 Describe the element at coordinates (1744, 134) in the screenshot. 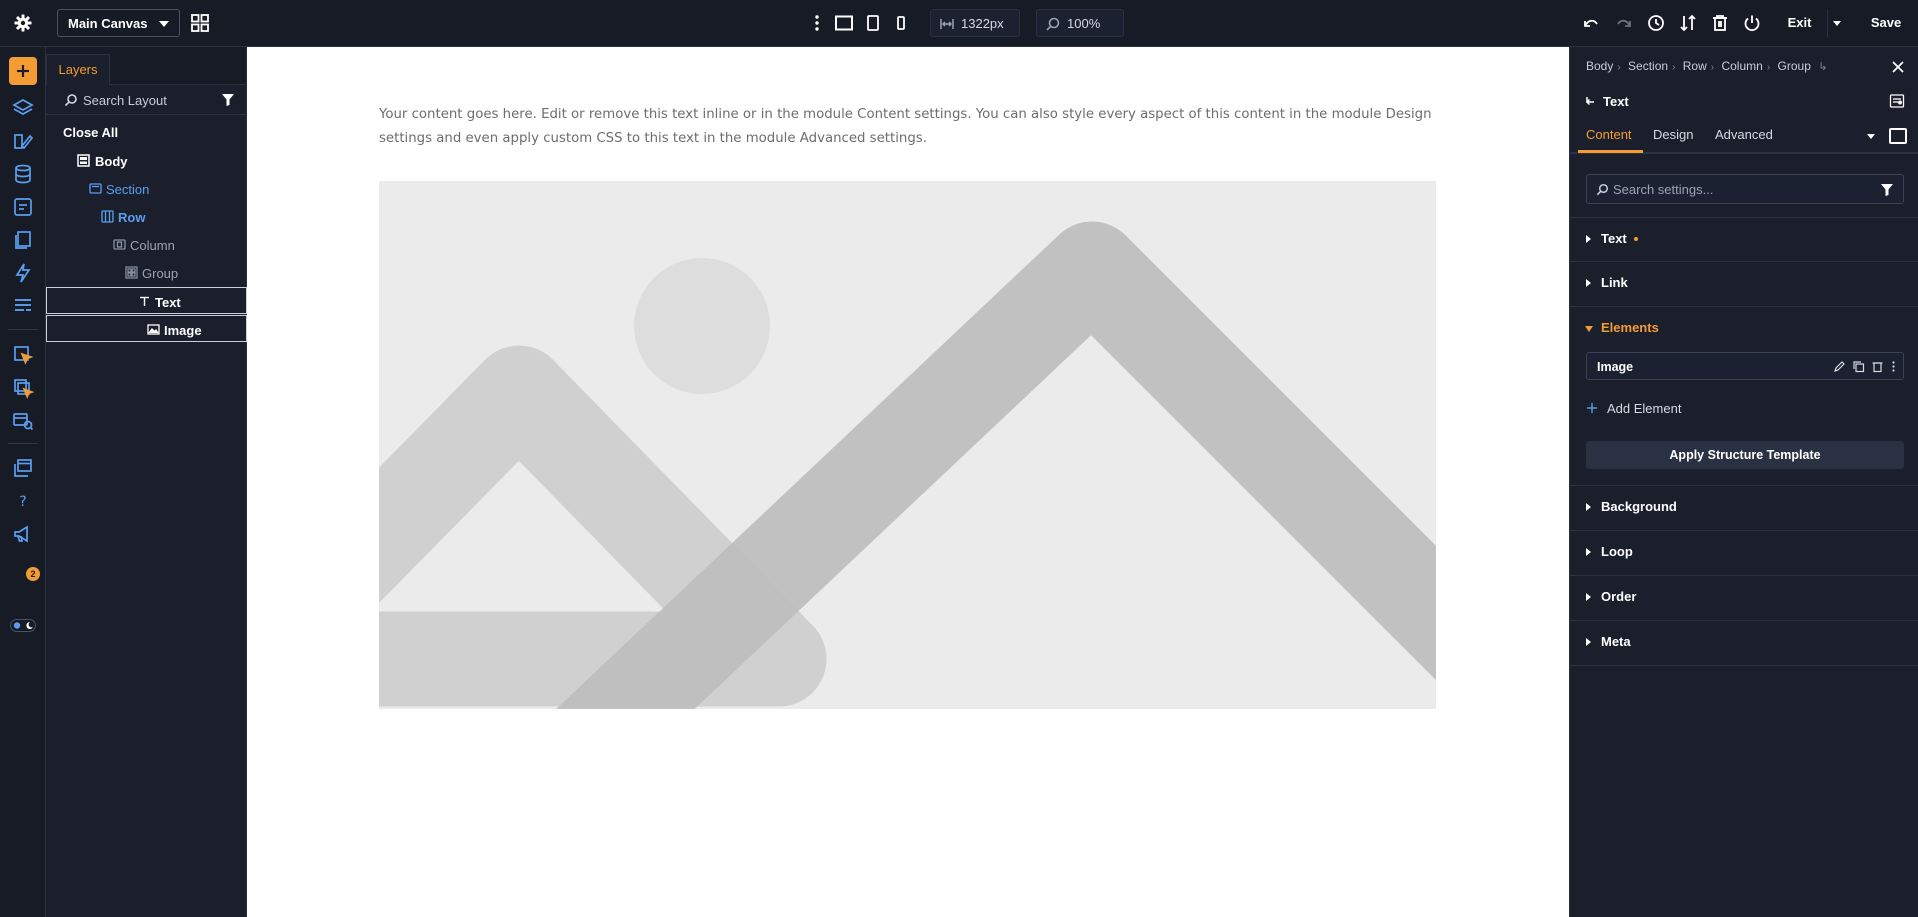

I see `tab-advanced: Advanced` at that location.